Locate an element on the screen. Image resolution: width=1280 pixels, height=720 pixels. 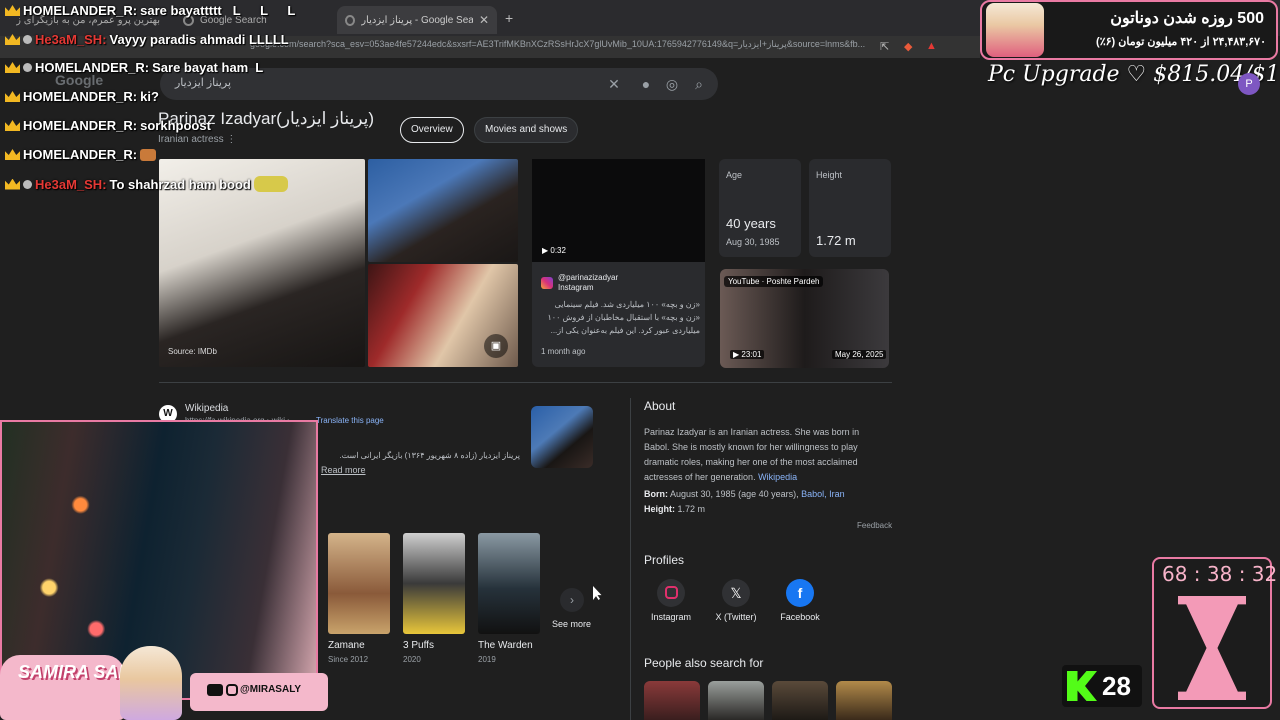
height-row: Height: 1.72 m is located at coordinates (674, 509).